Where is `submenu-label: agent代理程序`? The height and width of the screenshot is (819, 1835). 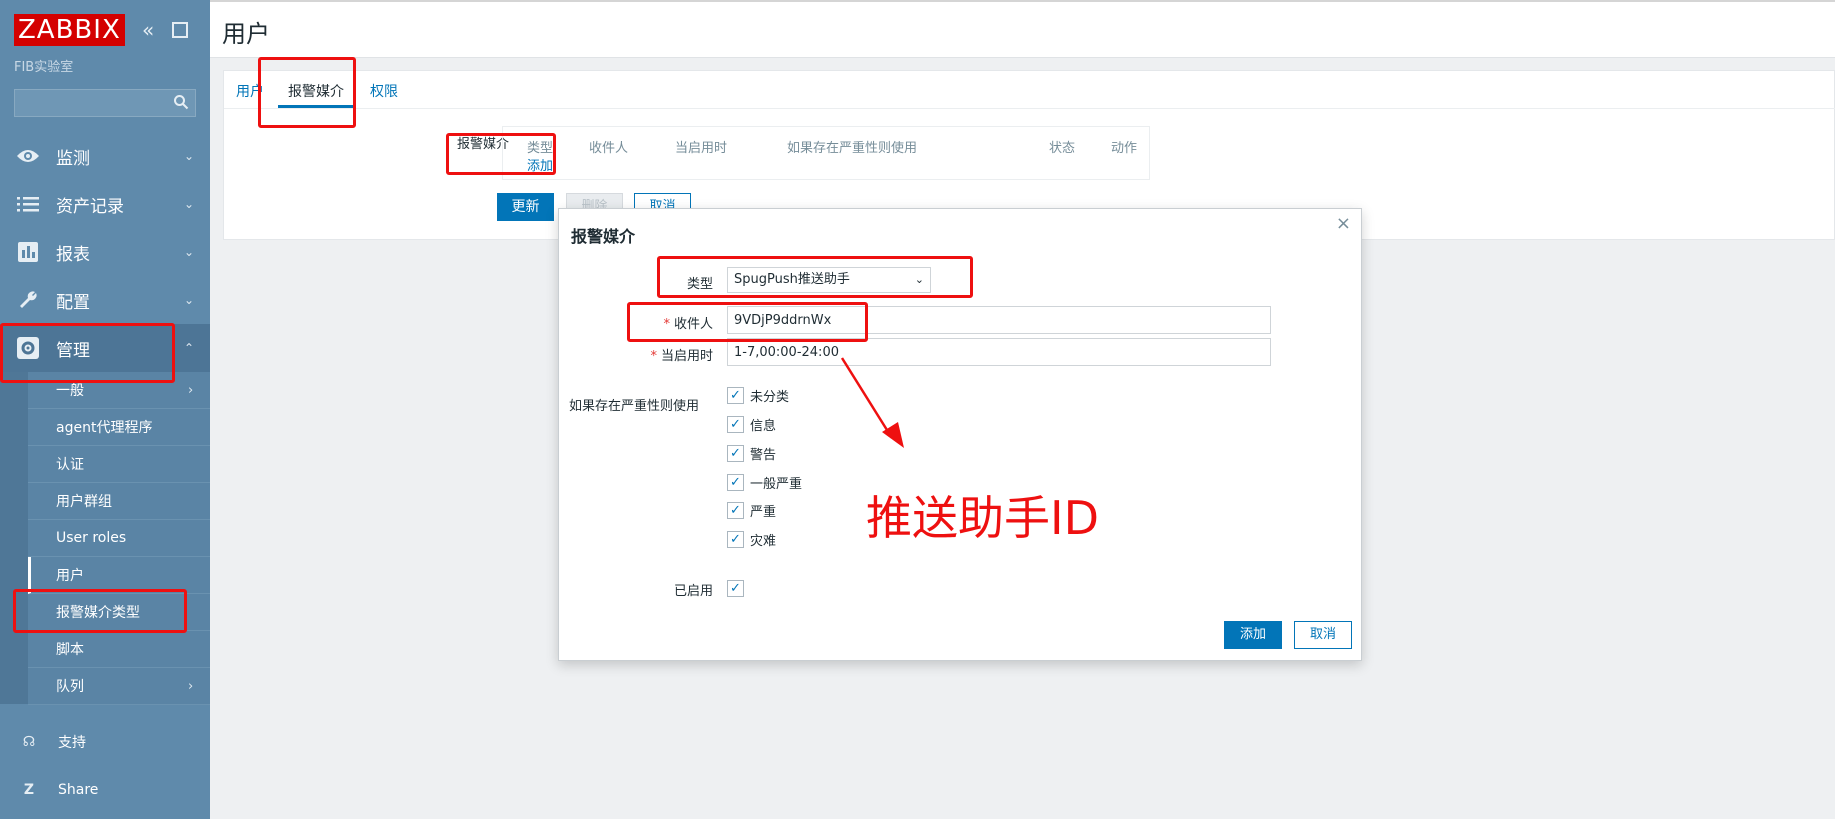
submenu-label: agent代理程序 is located at coordinates (104, 428).